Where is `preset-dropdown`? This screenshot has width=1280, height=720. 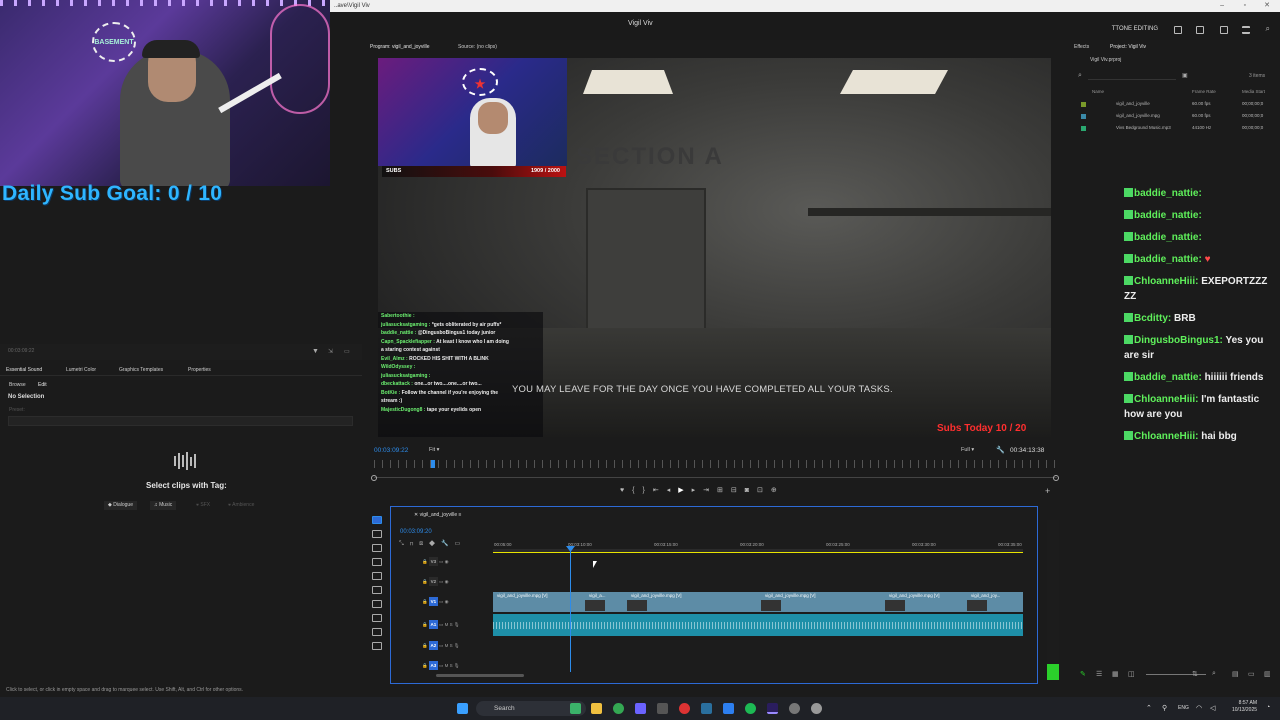 preset-dropdown is located at coordinates (180, 421).